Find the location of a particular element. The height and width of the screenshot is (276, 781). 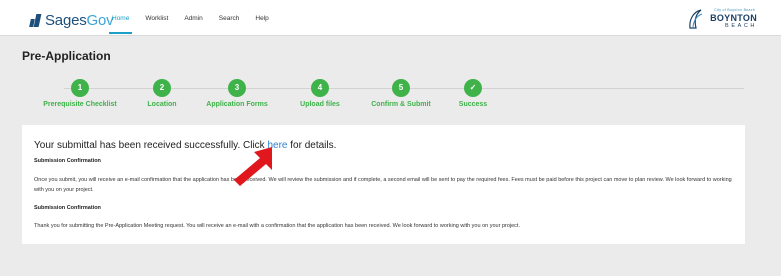

step-number: 4 is located at coordinates (320, 88).